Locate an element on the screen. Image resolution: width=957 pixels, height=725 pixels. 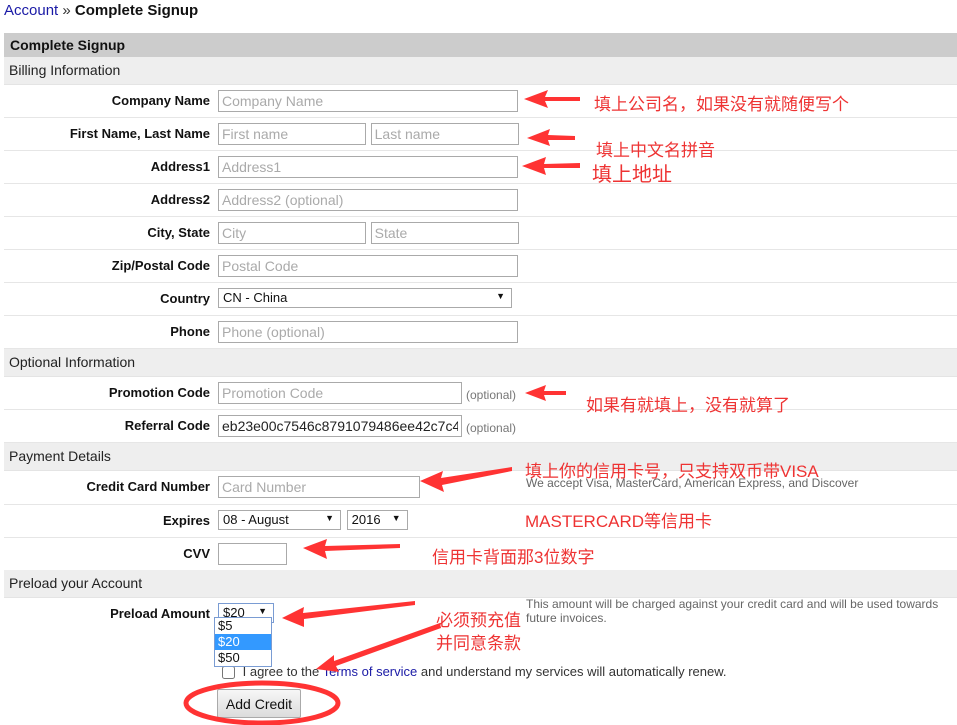
row-promo: Promotion Code (optional) is located at coordinates (480, 393).